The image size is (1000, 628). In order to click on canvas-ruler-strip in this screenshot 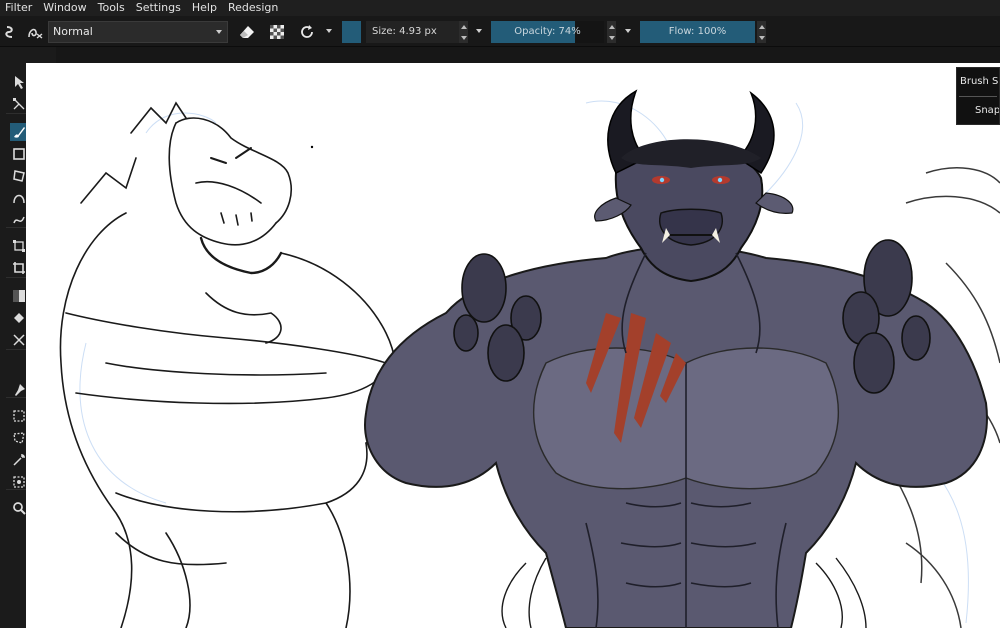, I will do `click(513, 55)`.